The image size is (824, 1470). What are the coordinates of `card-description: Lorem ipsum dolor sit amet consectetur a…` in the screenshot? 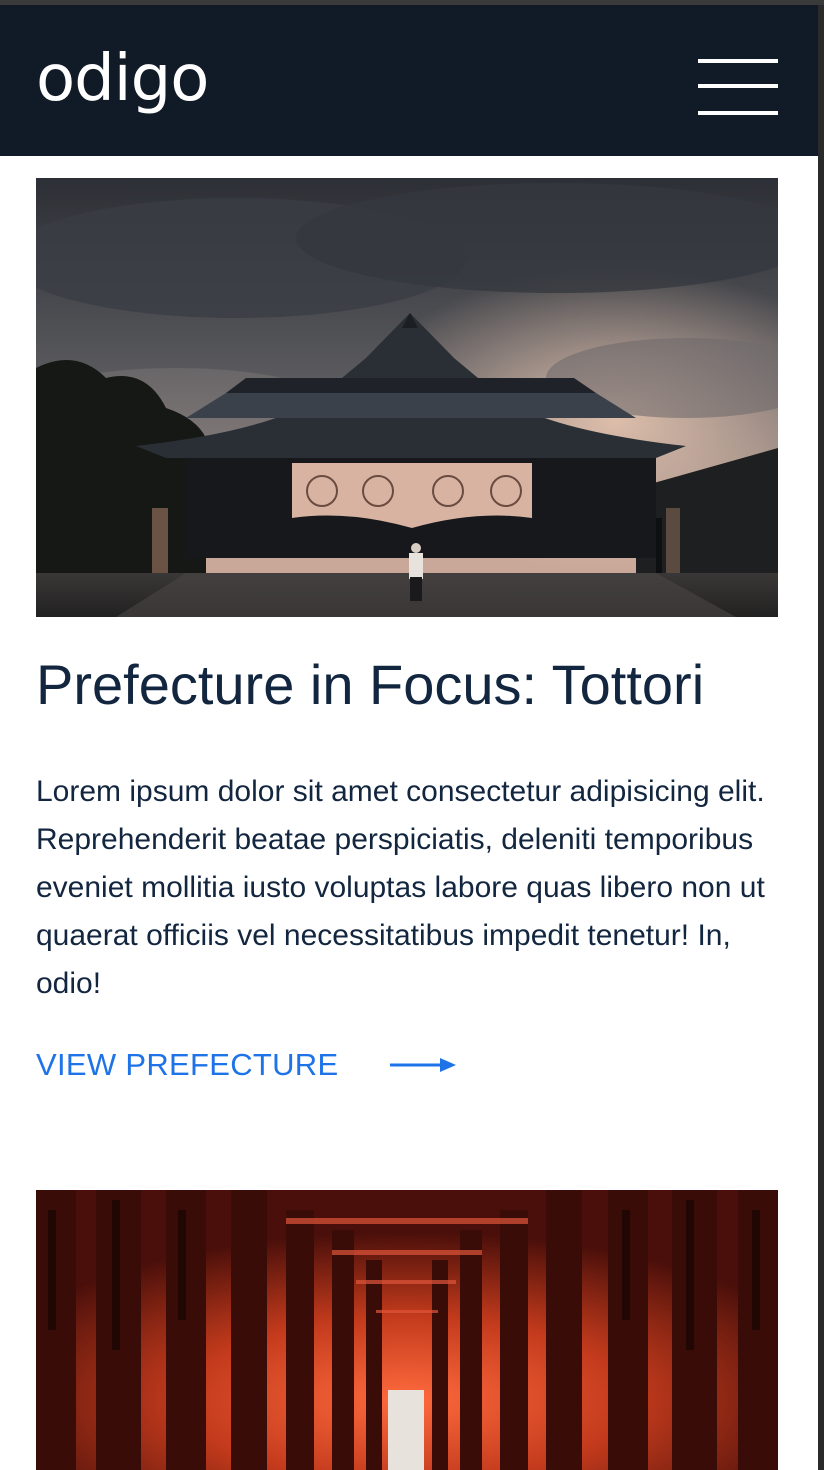 It's located at (400, 887).